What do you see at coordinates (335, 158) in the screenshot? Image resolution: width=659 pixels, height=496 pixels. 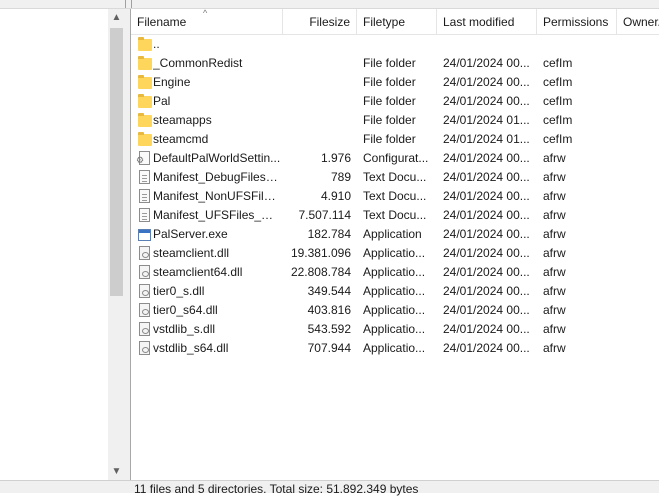 I see `file-size: 1.976` at bounding box center [335, 158].